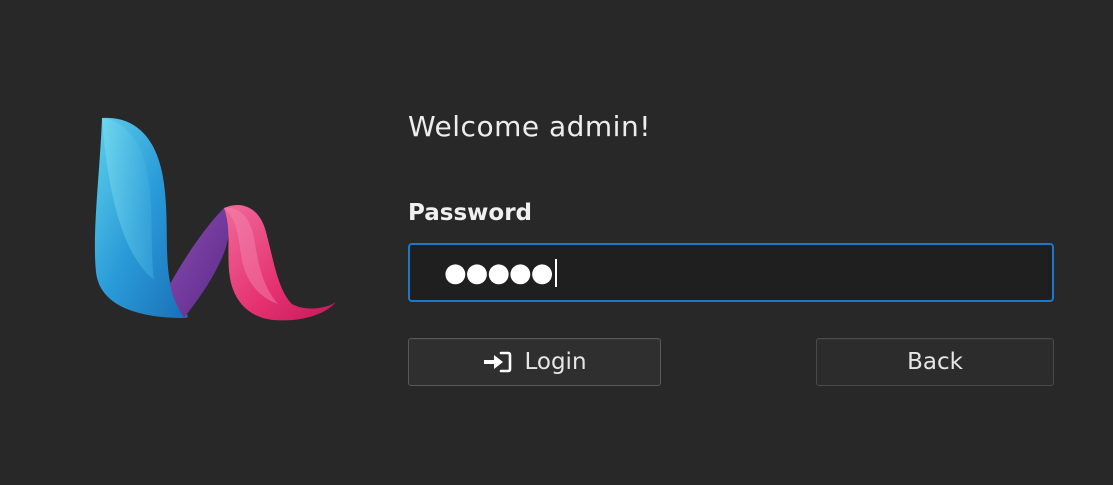 This screenshot has height=485, width=1113. I want to click on password-label: Password, so click(470, 213).